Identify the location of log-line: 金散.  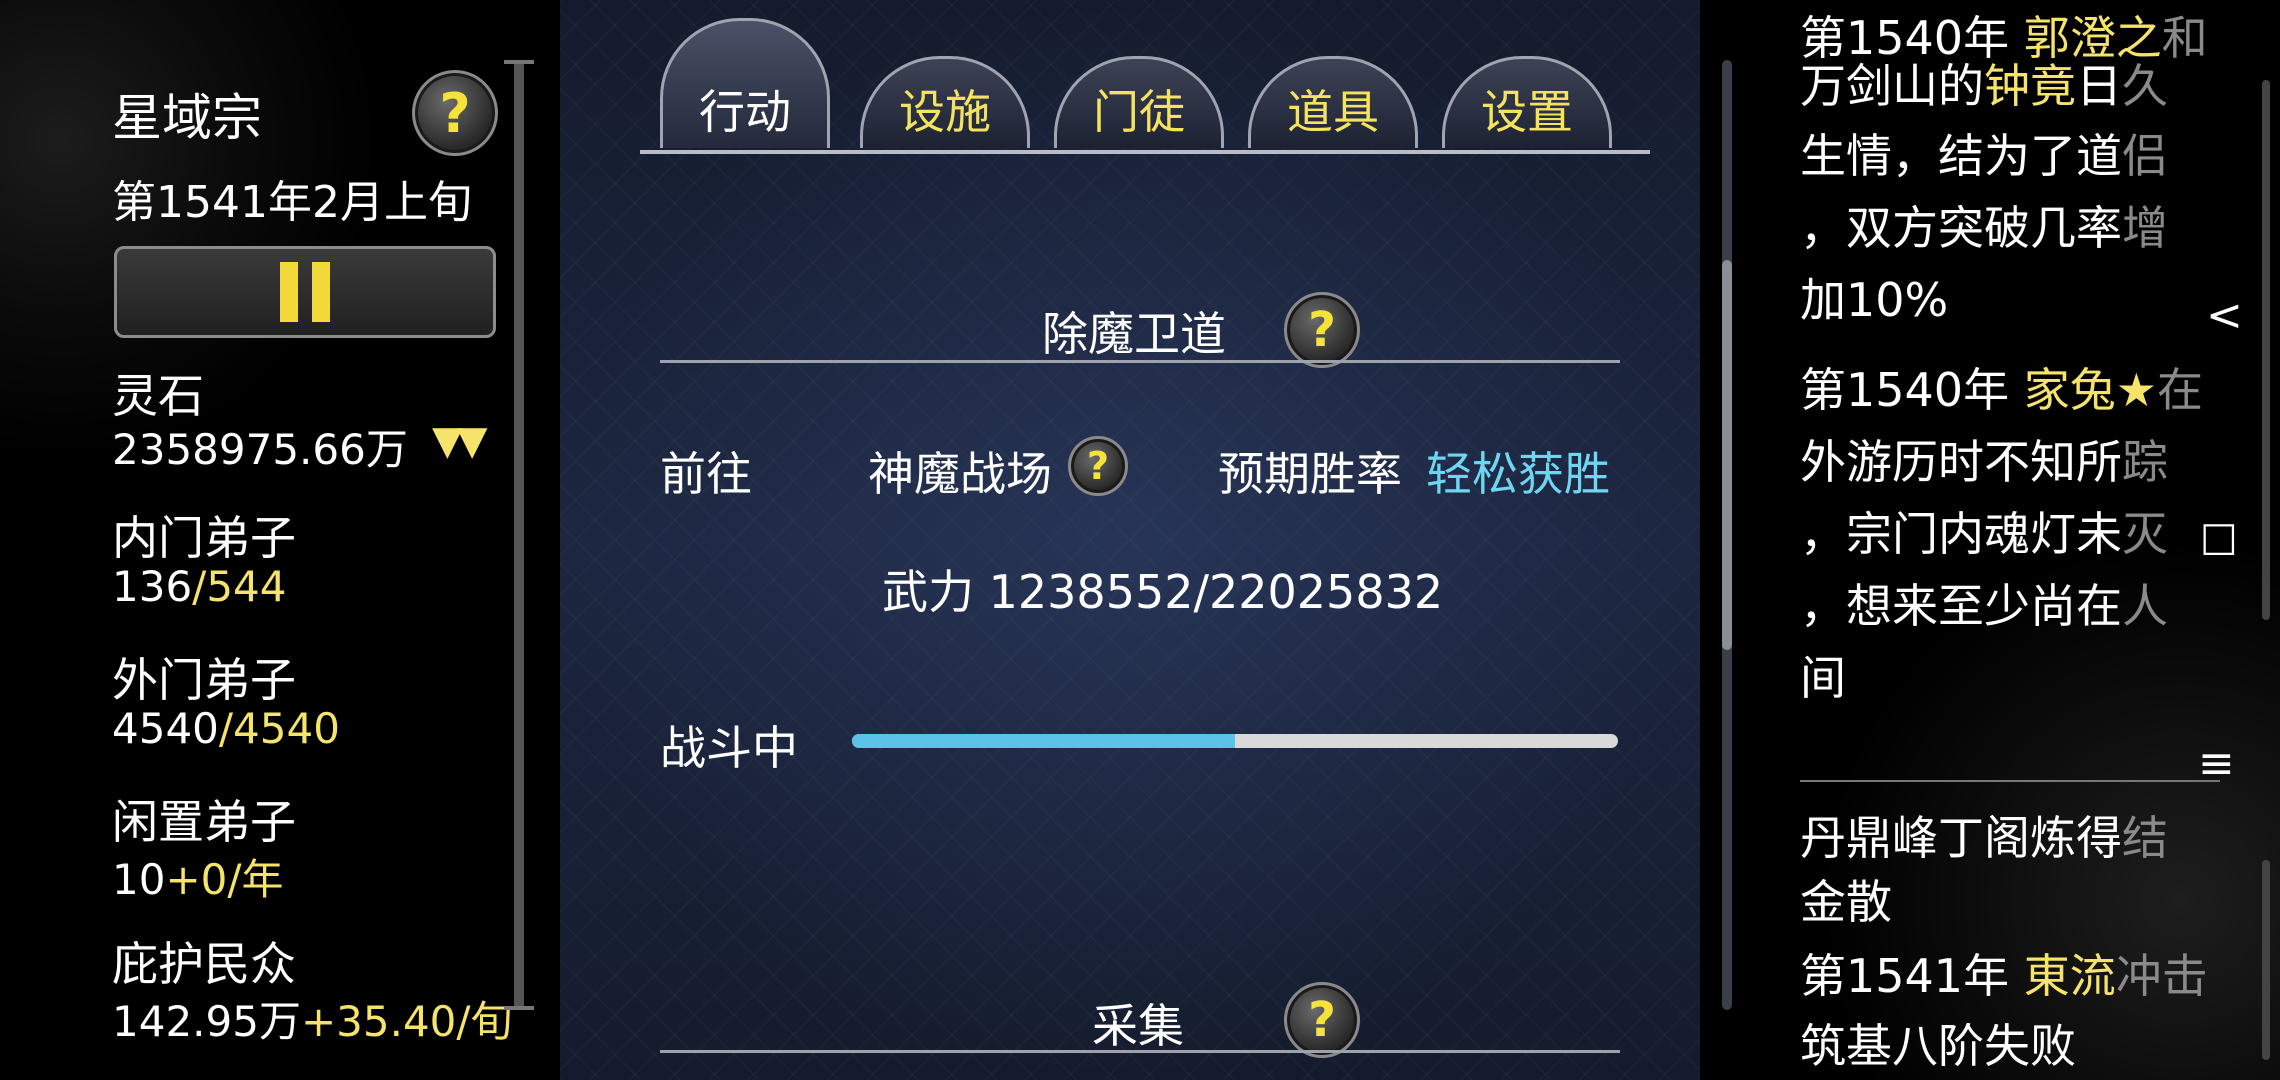
(1846, 899).